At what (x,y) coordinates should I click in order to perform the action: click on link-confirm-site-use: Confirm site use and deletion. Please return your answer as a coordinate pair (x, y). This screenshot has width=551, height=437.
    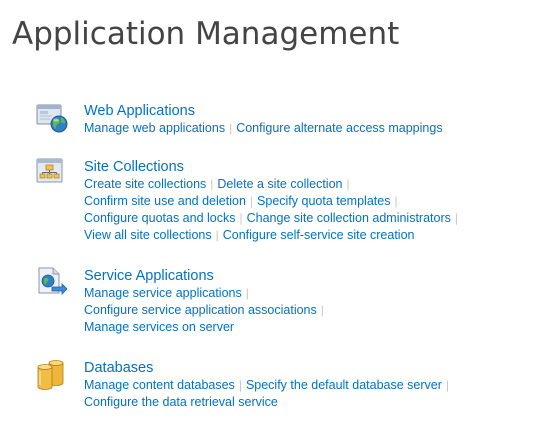
    Looking at the image, I should click on (165, 201).